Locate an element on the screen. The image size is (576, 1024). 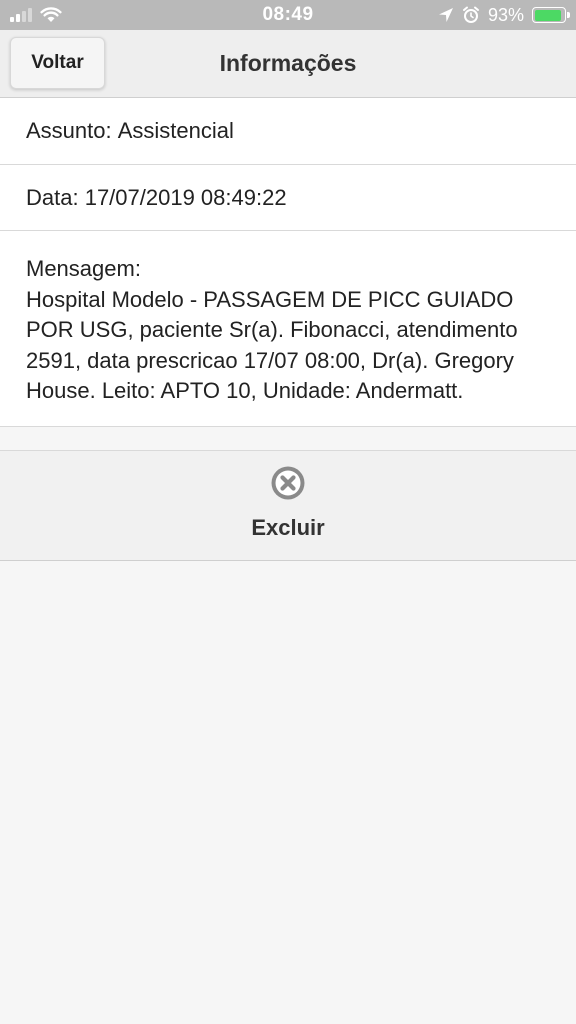
battery-level is located at coordinates (548, 15).